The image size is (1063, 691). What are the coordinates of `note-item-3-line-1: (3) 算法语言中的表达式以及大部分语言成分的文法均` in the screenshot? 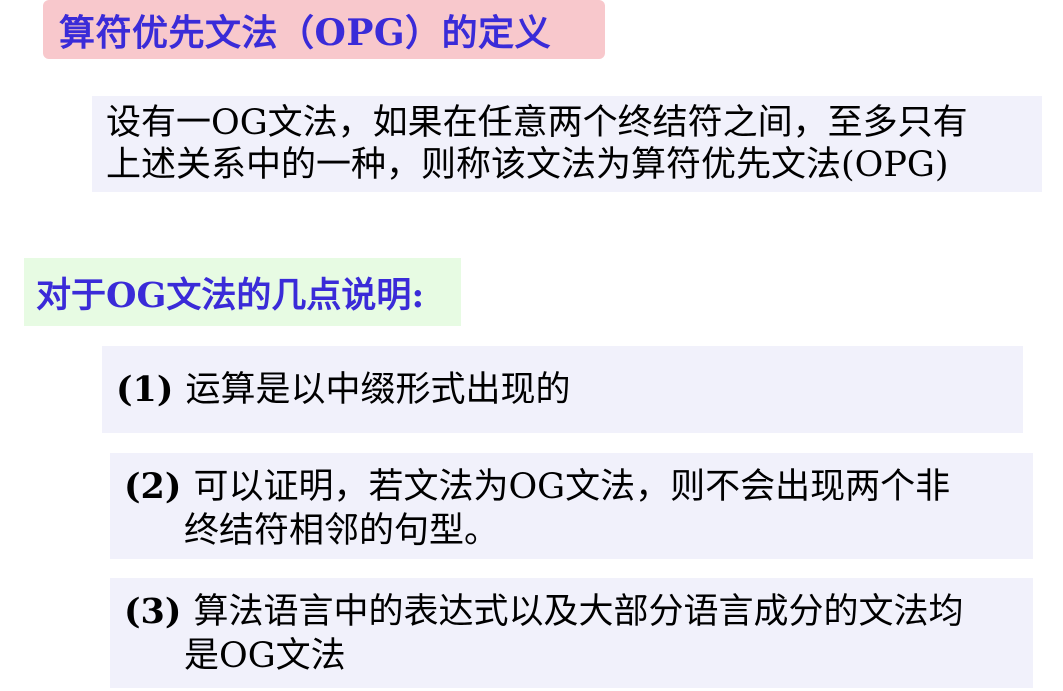 It's located at (578, 612).